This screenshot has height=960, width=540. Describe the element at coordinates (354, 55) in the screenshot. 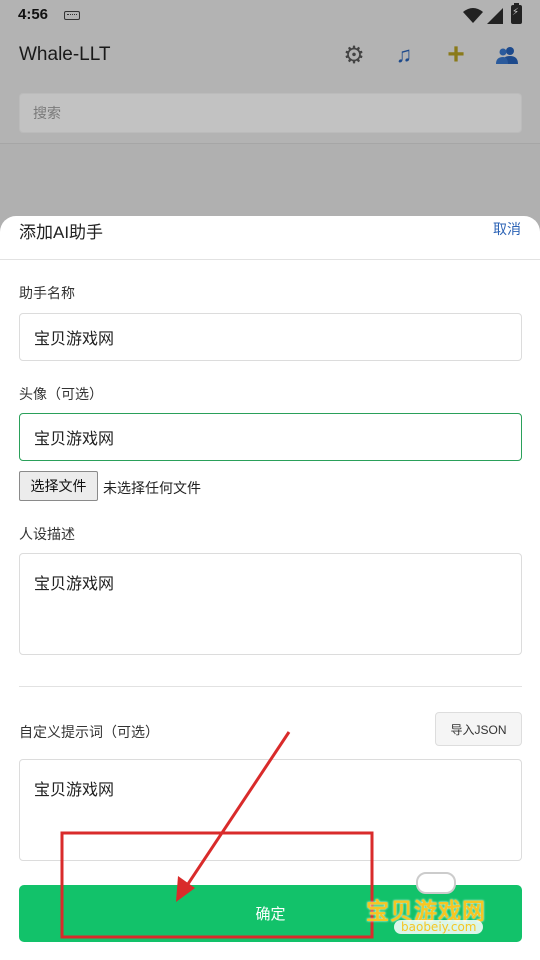

I see `gear-icon: ⚙` at that location.